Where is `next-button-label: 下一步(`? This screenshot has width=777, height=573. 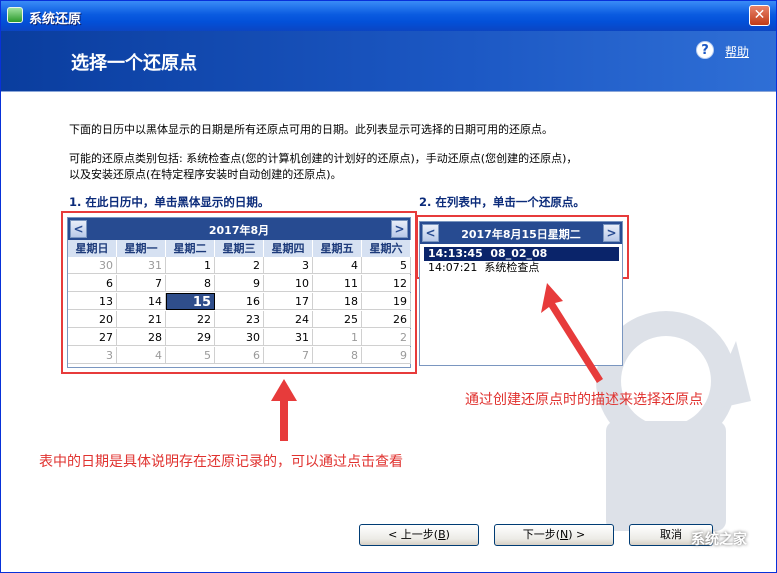 next-button-label: 下一步( is located at coordinates (541, 534).